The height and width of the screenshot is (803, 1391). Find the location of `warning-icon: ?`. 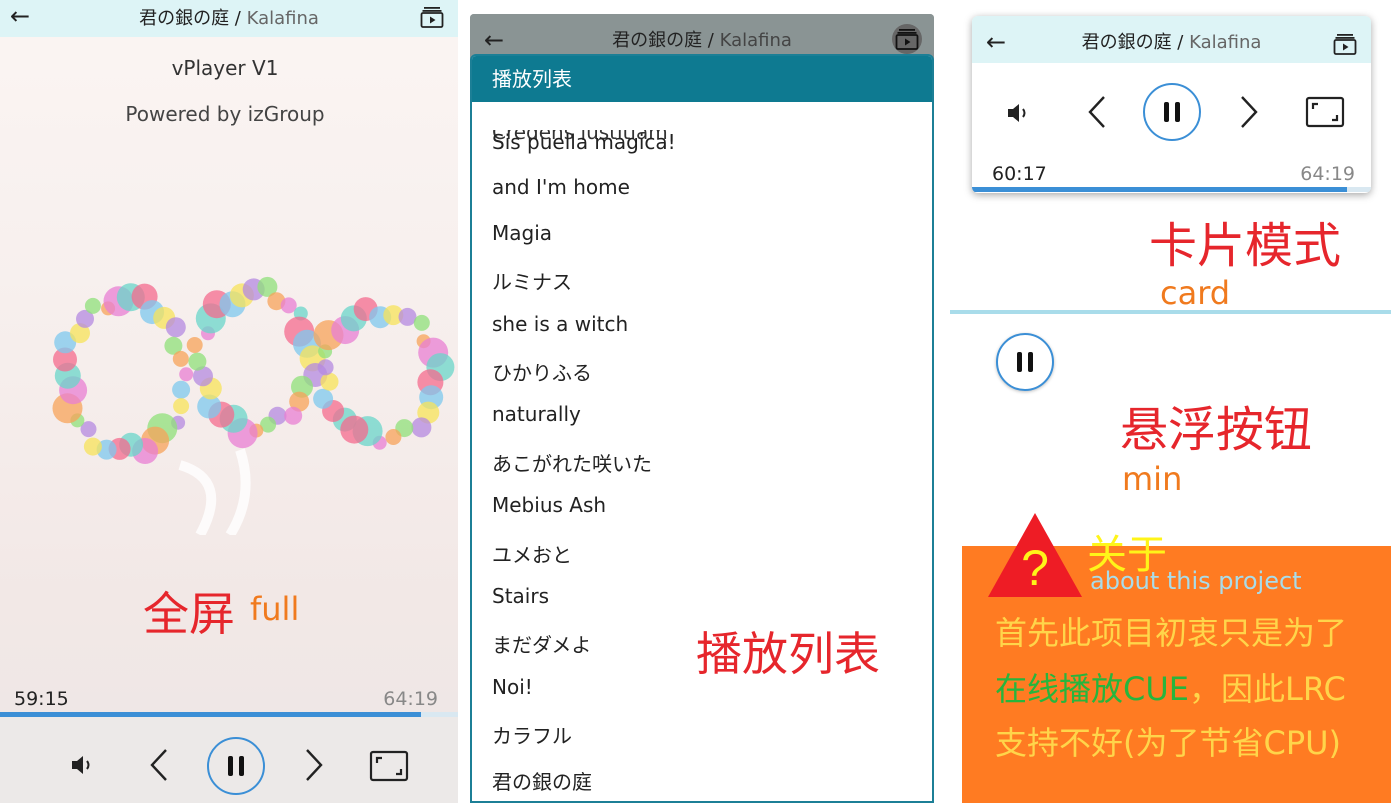

warning-icon: ? is located at coordinates (1035, 555).